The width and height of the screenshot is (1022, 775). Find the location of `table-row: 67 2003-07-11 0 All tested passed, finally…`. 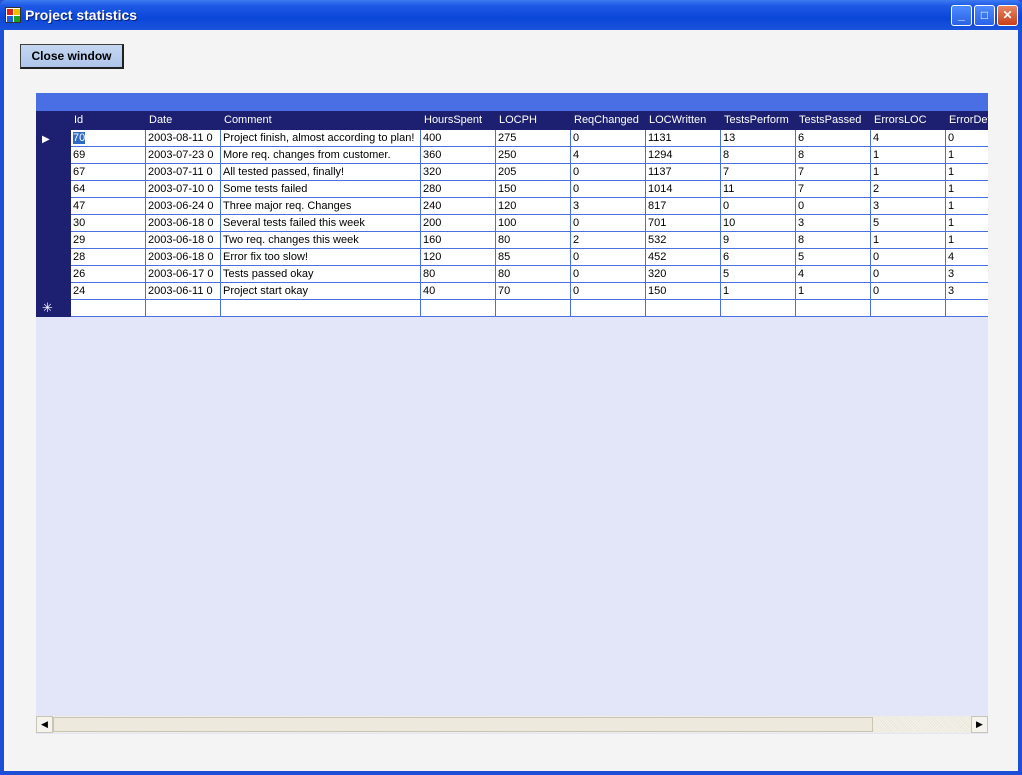

table-row: 67 2003-07-11 0 All tested passed, finally… is located at coordinates (529, 172).